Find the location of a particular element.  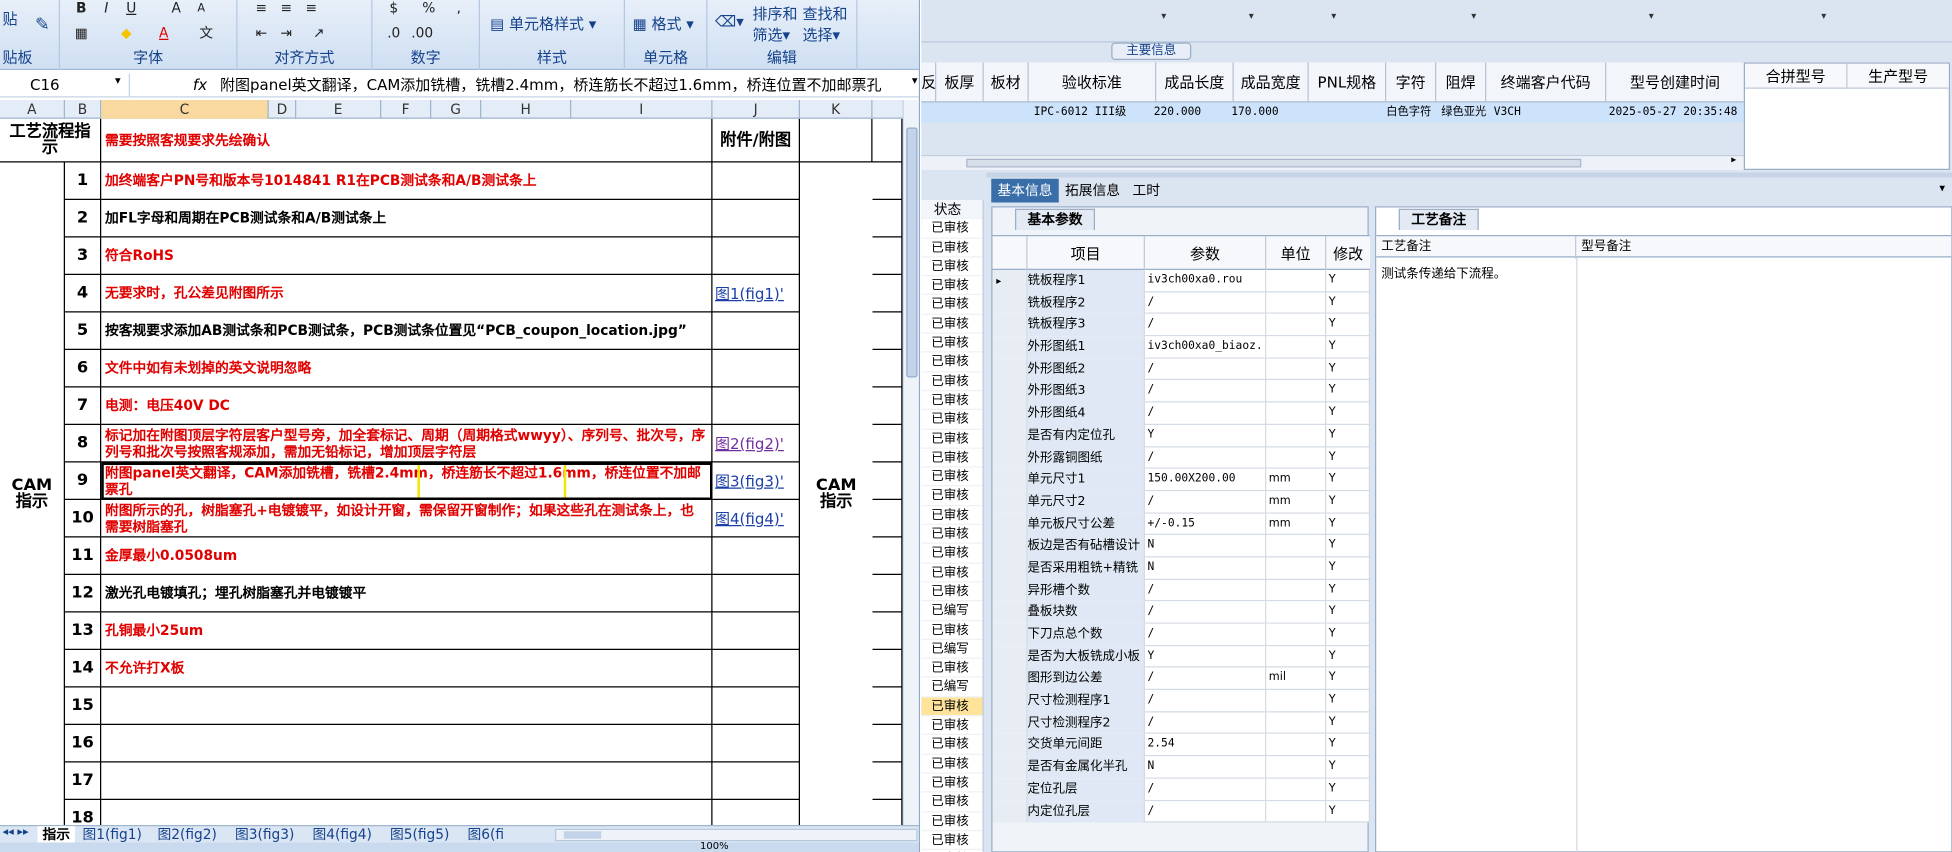

param-row: 下刀点总个数 / Y is located at coordinates (1181, 634).